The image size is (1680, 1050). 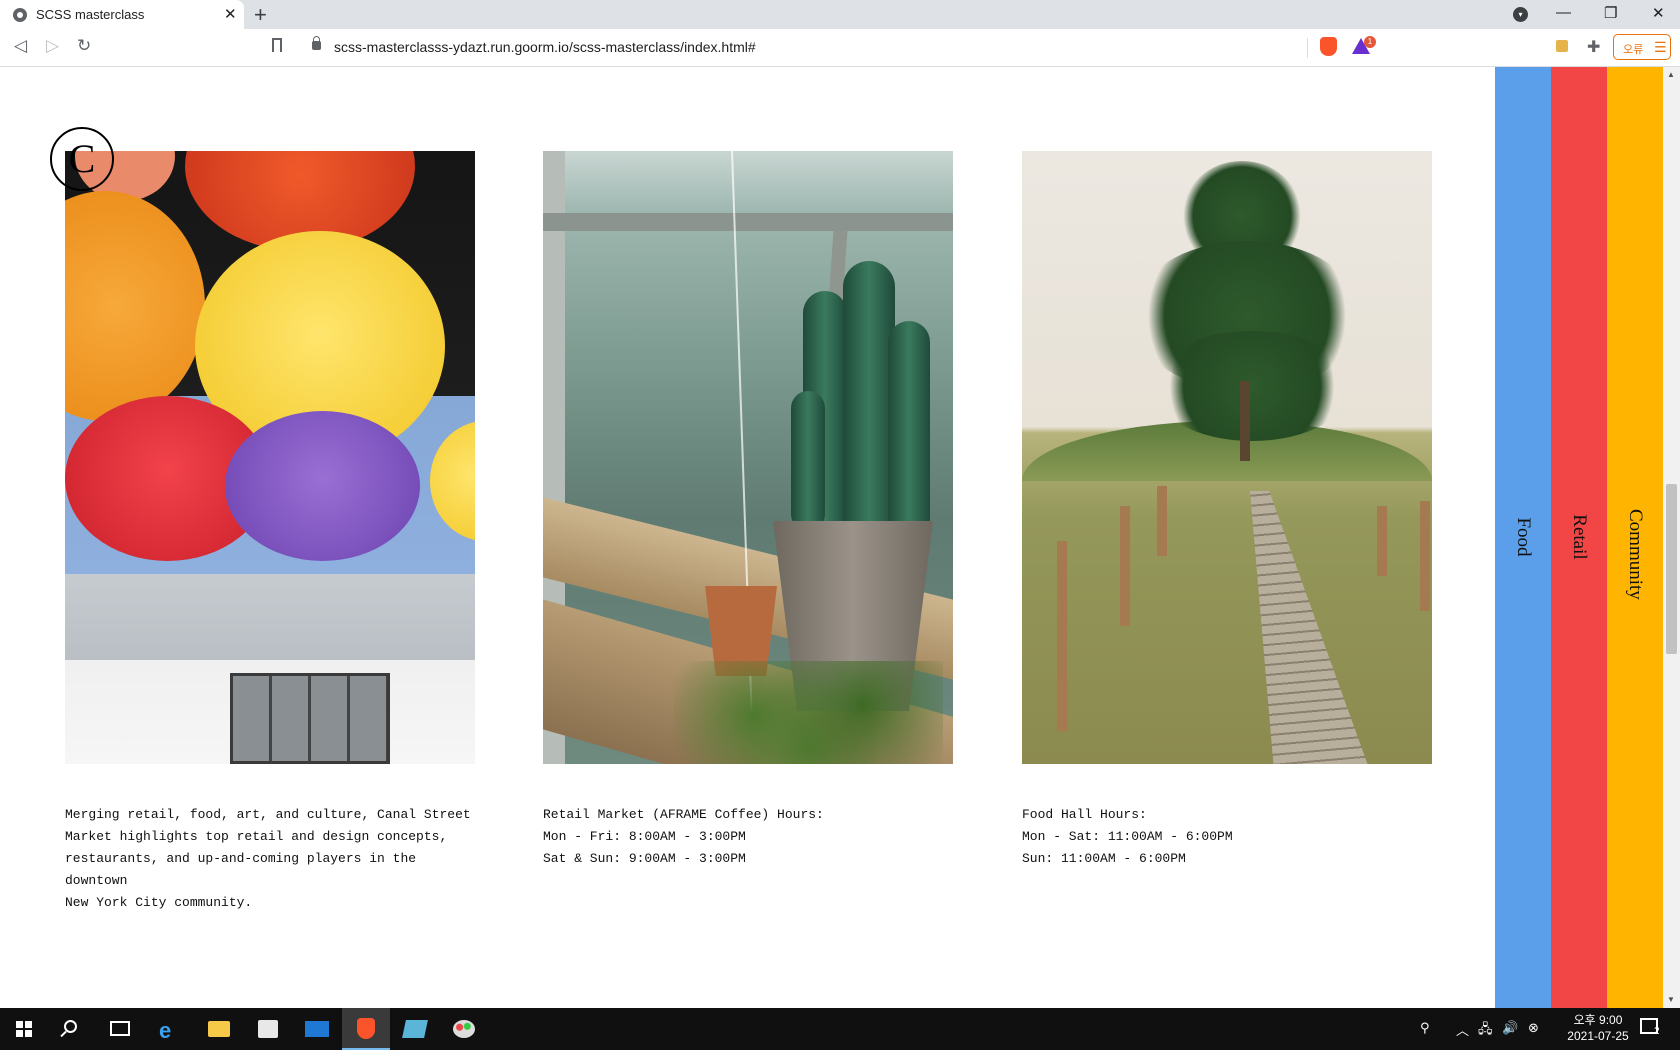 I want to click on app-icon, so click(x=415, y=1029).